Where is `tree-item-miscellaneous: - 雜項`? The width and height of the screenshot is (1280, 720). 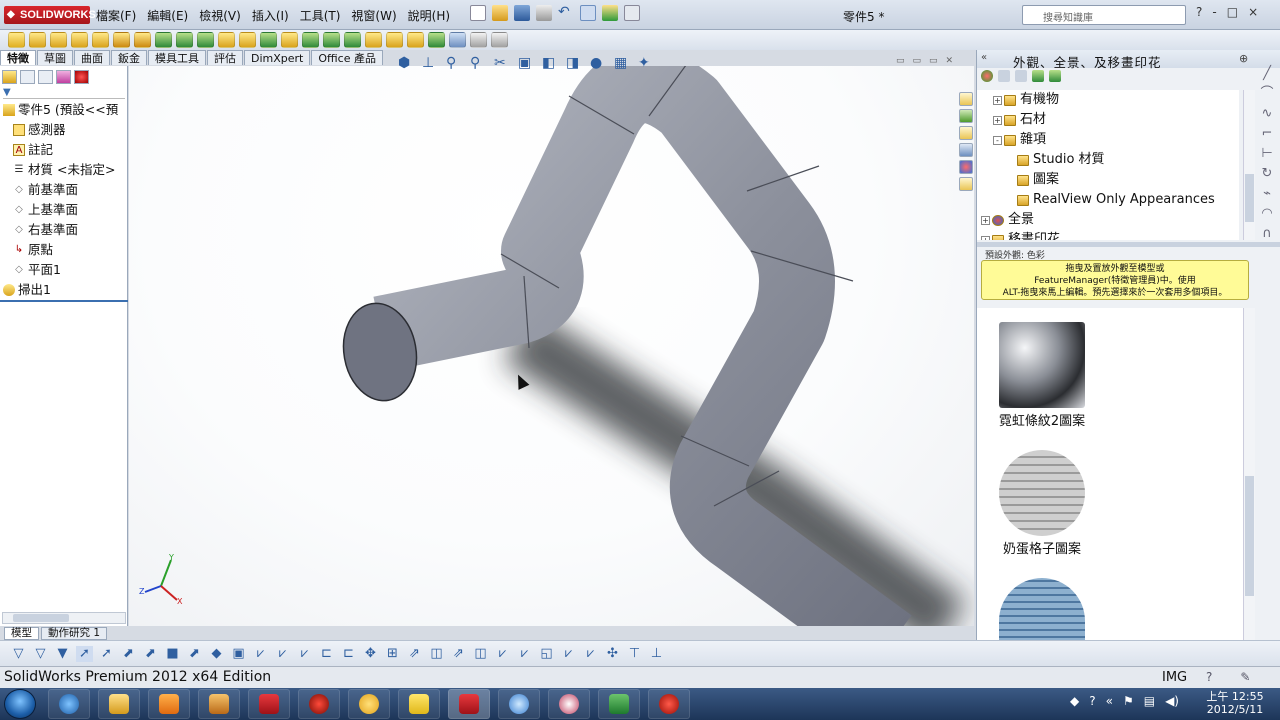
tree-item-miscellaneous: - 雜項 is located at coordinates (1108, 140).